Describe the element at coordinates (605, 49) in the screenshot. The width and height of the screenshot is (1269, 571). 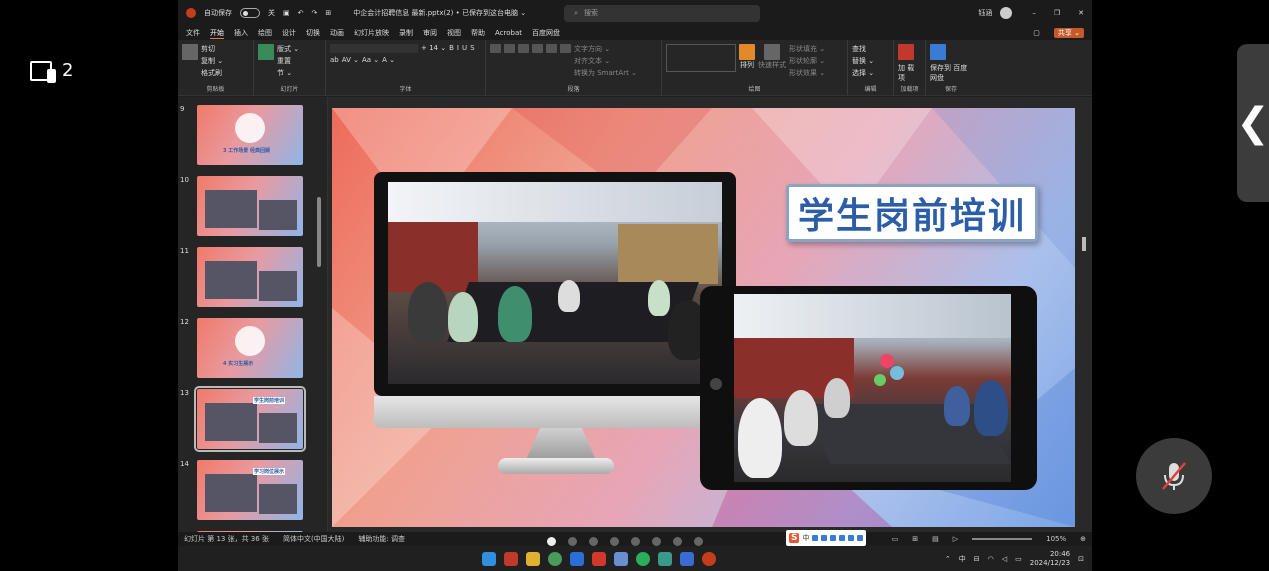
I see `text-direction-button: 文字方向 ⌄` at that location.